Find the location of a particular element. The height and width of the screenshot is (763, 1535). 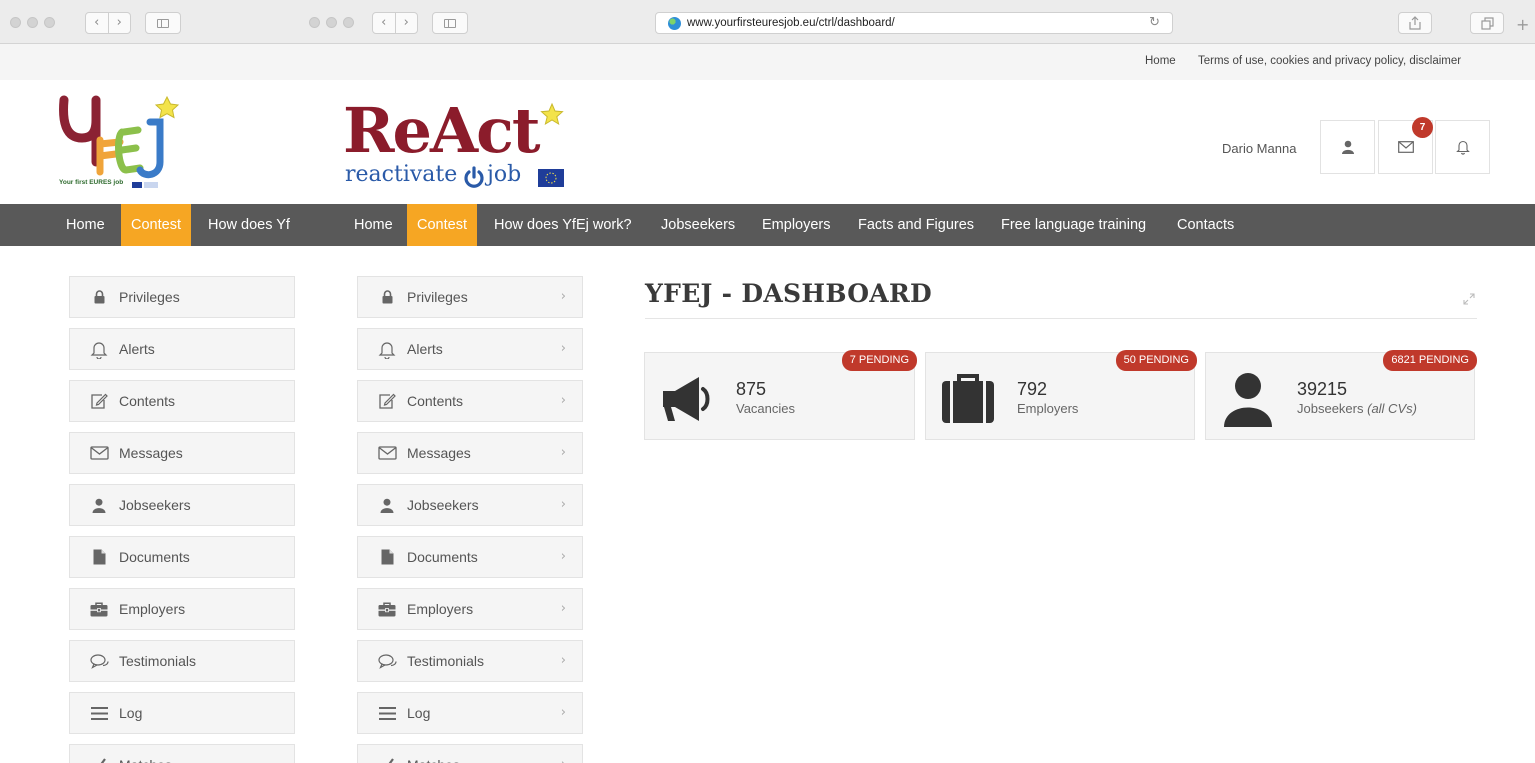

expand-icon is located at coordinates (1469, 299).